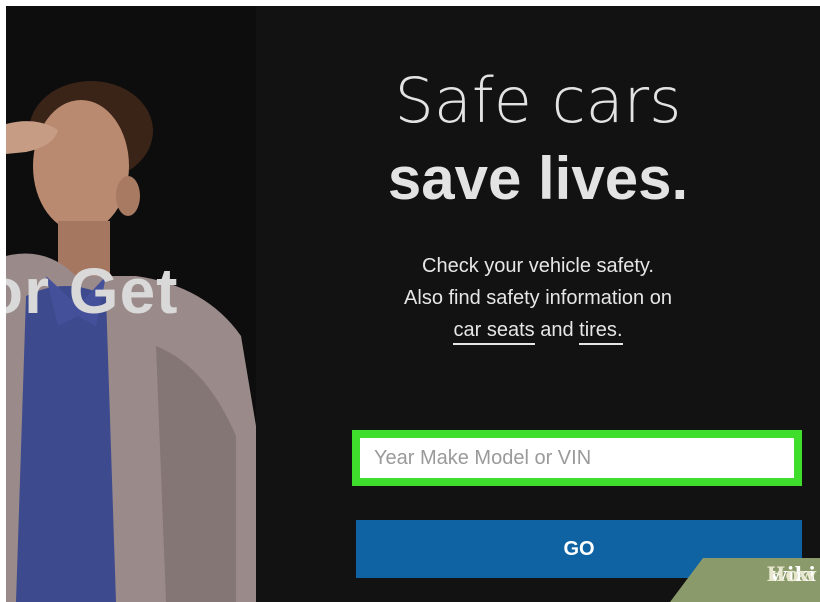 The width and height of the screenshot is (820, 602). Describe the element at coordinates (557, 330) in the screenshot. I see `connector-text: and` at that location.